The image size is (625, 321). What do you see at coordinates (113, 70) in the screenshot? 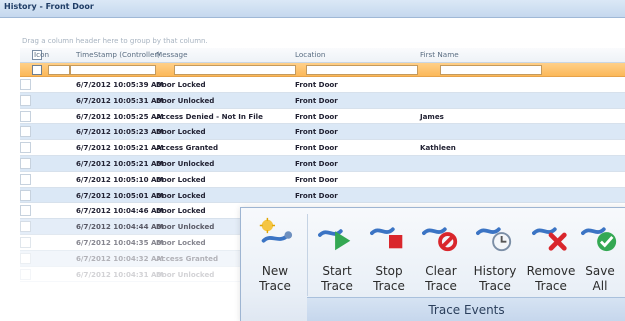
I see `filter-timestamp-field` at bounding box center [113, 70].